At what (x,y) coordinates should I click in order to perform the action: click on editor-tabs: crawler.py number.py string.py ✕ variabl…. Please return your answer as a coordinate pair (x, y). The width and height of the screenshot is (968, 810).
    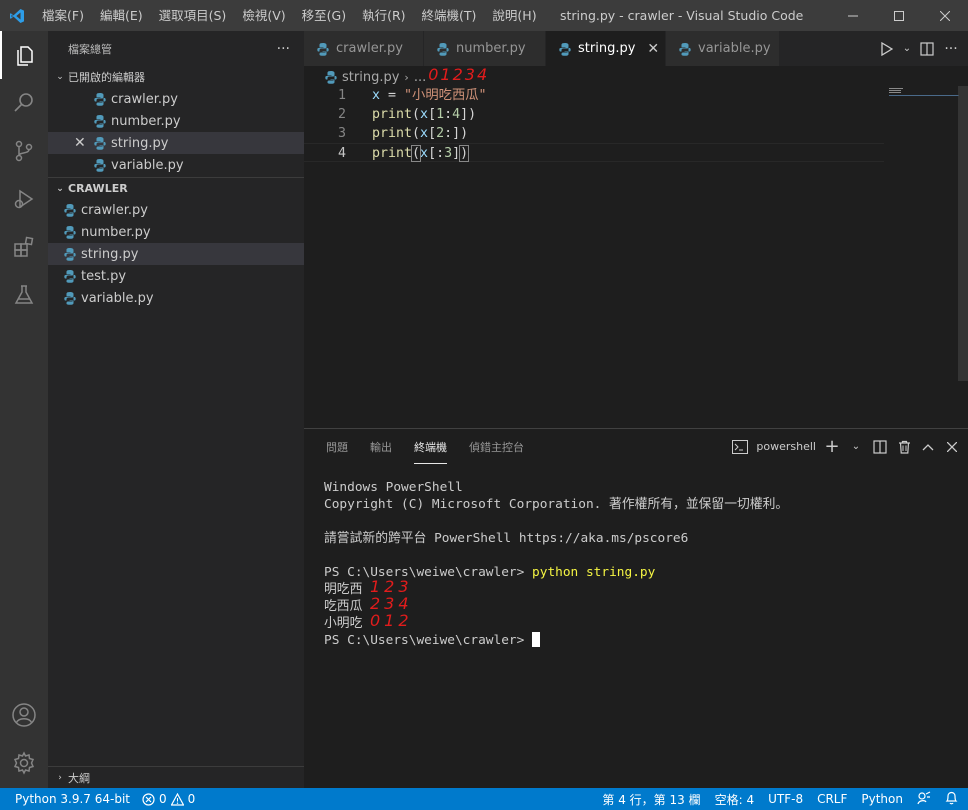
    Looking at the image, I should click on (636, 48).